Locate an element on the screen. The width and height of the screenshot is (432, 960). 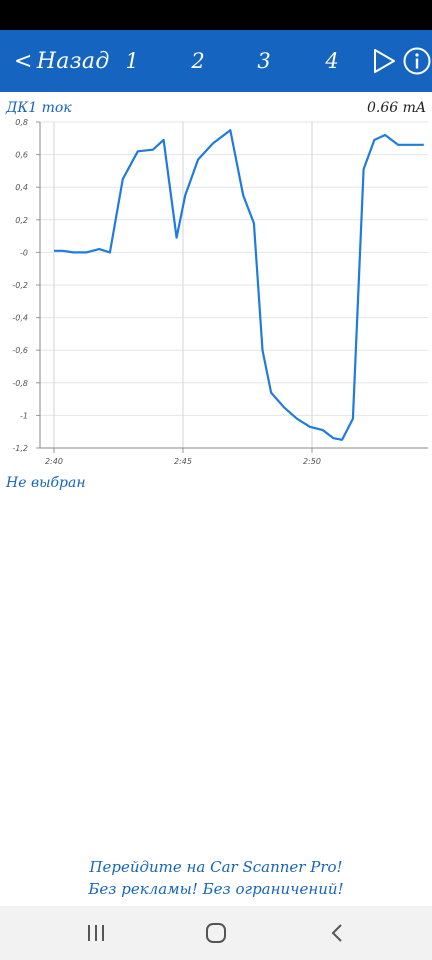
back-label: Назад is located at coordinates (73, 61).